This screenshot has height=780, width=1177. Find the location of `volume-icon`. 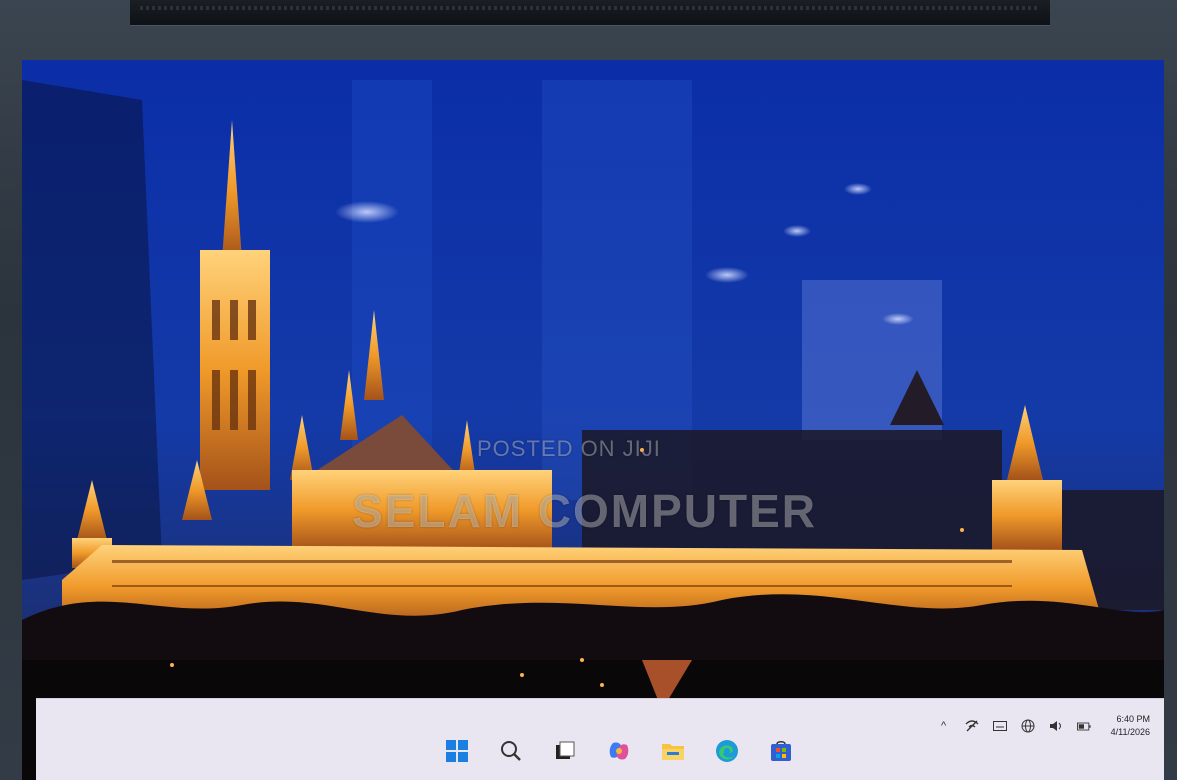

volume-icon is located at coordinates (1056, 726).